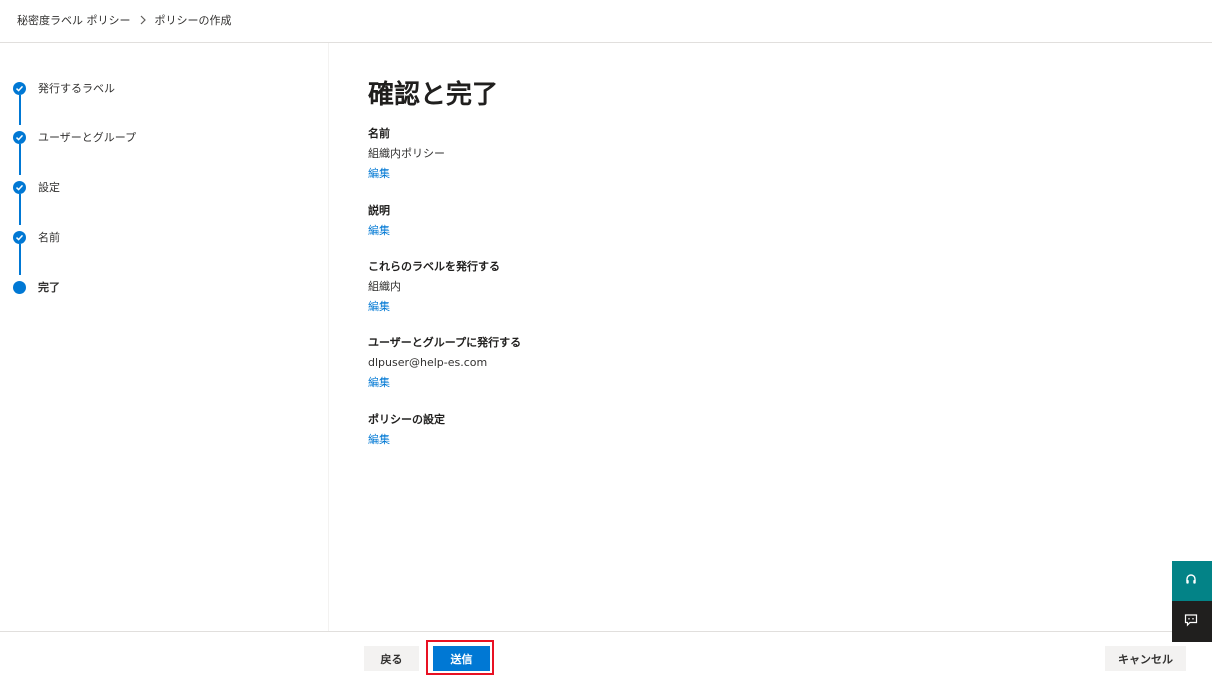 This screenshot has height=679, width=1212. What do you see at coordinates (391, 658) in the screenshot?
I see `back-button: 戻る` at bounding box center [391, 658].